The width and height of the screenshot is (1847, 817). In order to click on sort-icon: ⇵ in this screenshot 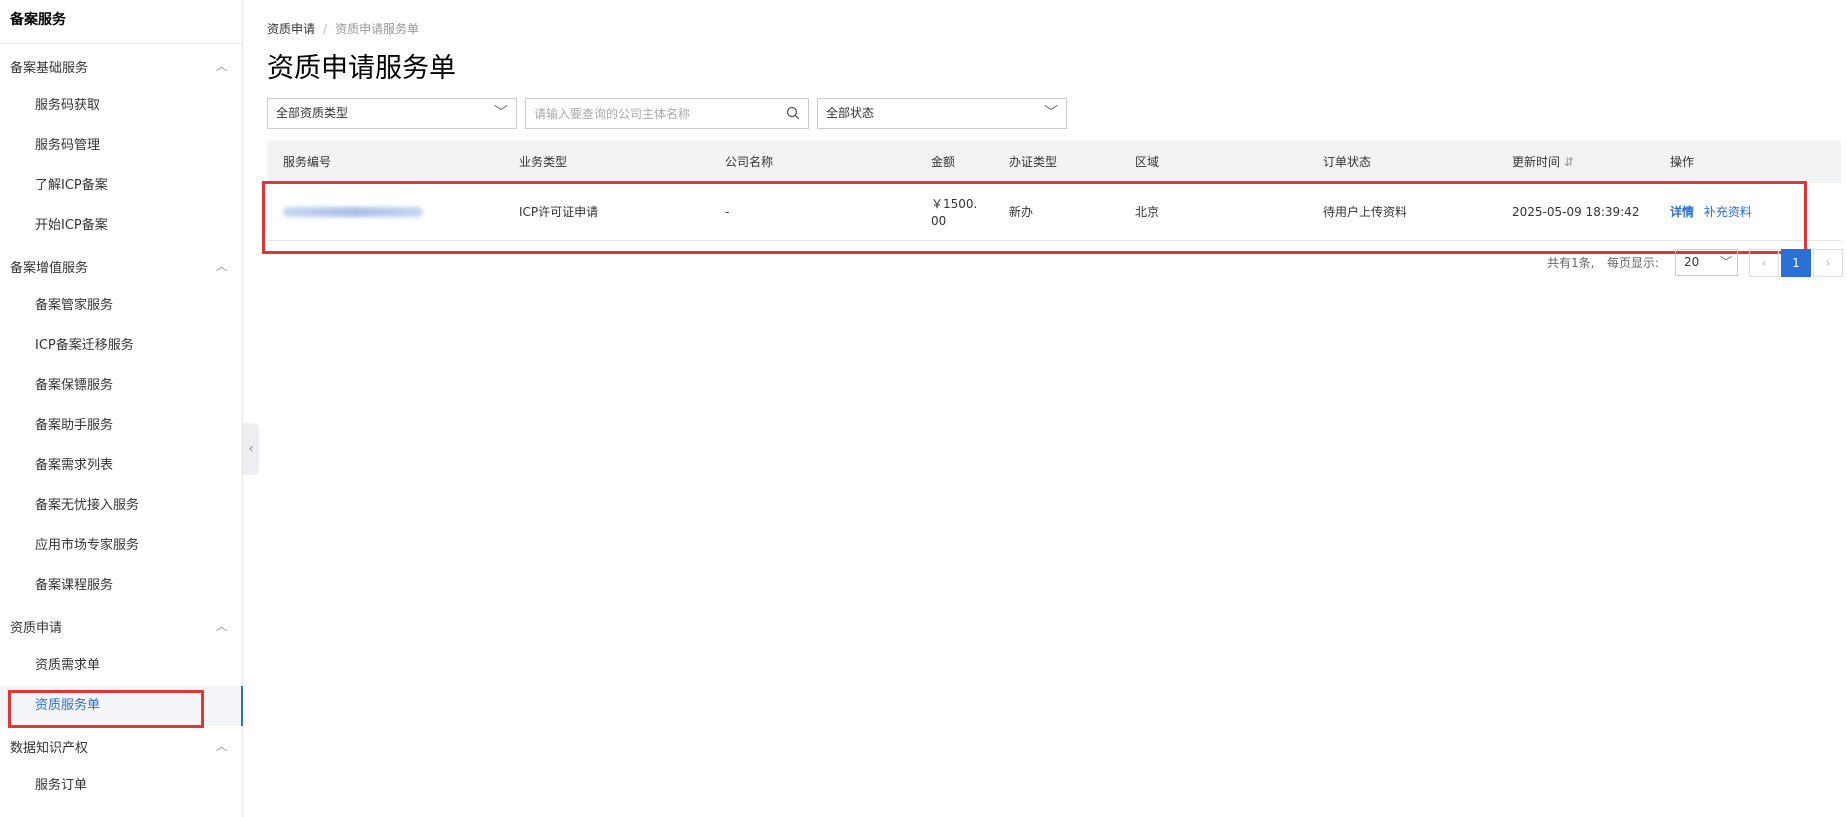, I will do `click(1569, 162)`.